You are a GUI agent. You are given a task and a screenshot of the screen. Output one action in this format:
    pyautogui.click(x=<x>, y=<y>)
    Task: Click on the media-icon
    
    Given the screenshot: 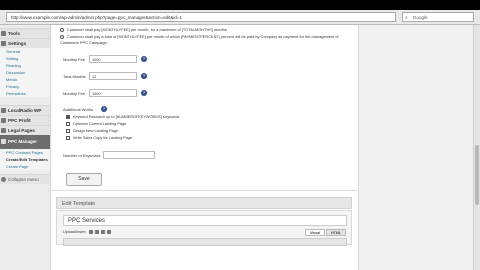 What is the action you would take?
    pyautogui.click(x=90, y=232)
    